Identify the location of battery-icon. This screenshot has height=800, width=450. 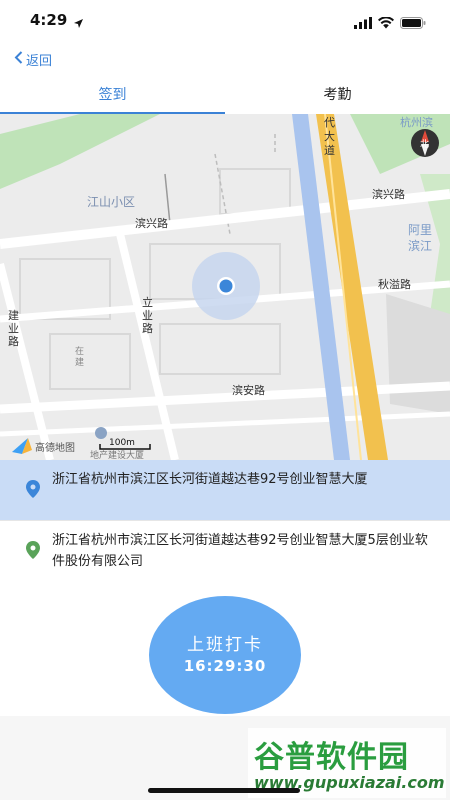
(413, 23).